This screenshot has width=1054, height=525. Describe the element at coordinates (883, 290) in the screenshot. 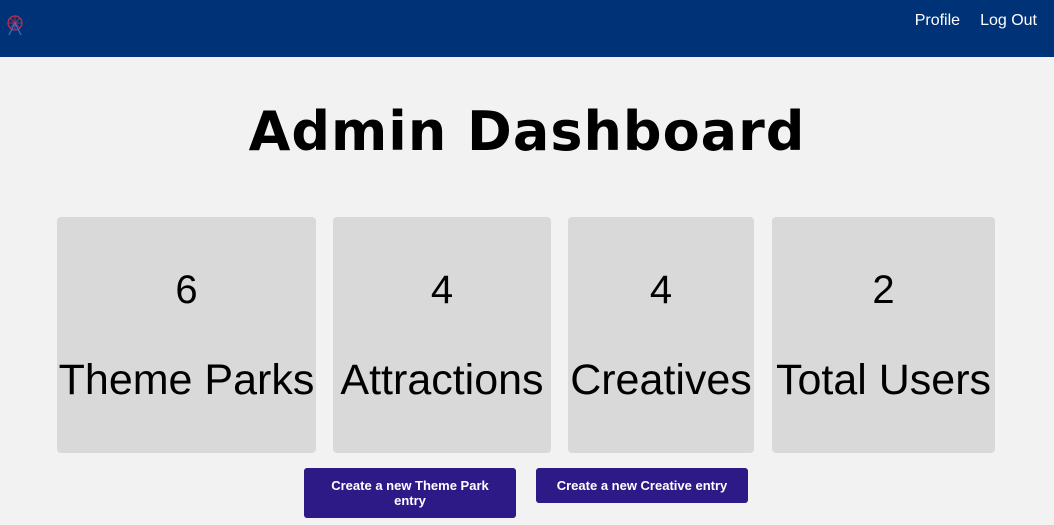

I see `stat-value: 2` at that location.